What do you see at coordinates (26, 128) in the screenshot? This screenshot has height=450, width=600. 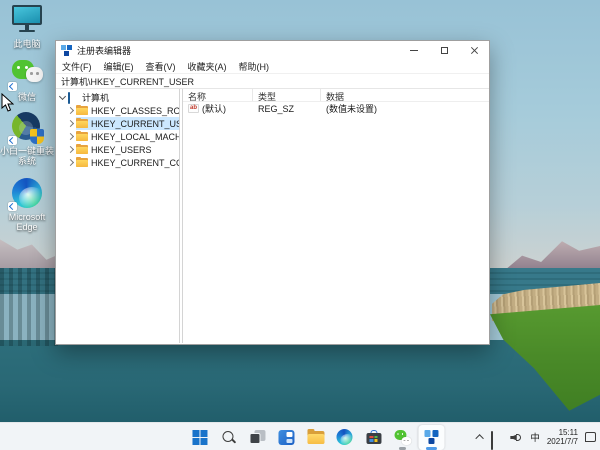 I see `xiaobai-icon` at bounding box center [26, 128].